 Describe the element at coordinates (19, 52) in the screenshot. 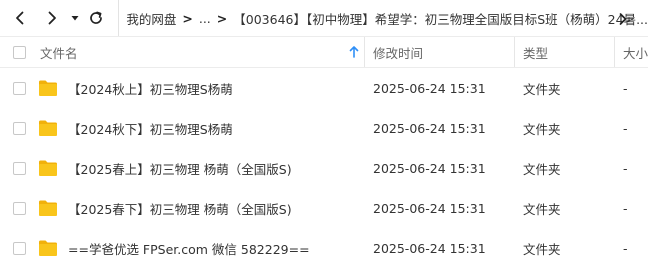

I see `select-all-checkbox` at that location.